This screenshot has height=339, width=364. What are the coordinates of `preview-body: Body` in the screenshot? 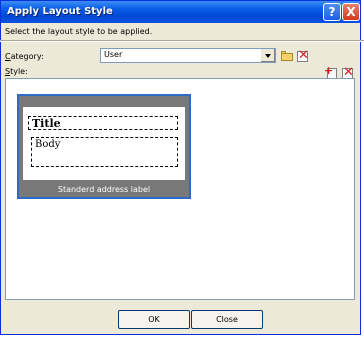 It's located at (48, 144).